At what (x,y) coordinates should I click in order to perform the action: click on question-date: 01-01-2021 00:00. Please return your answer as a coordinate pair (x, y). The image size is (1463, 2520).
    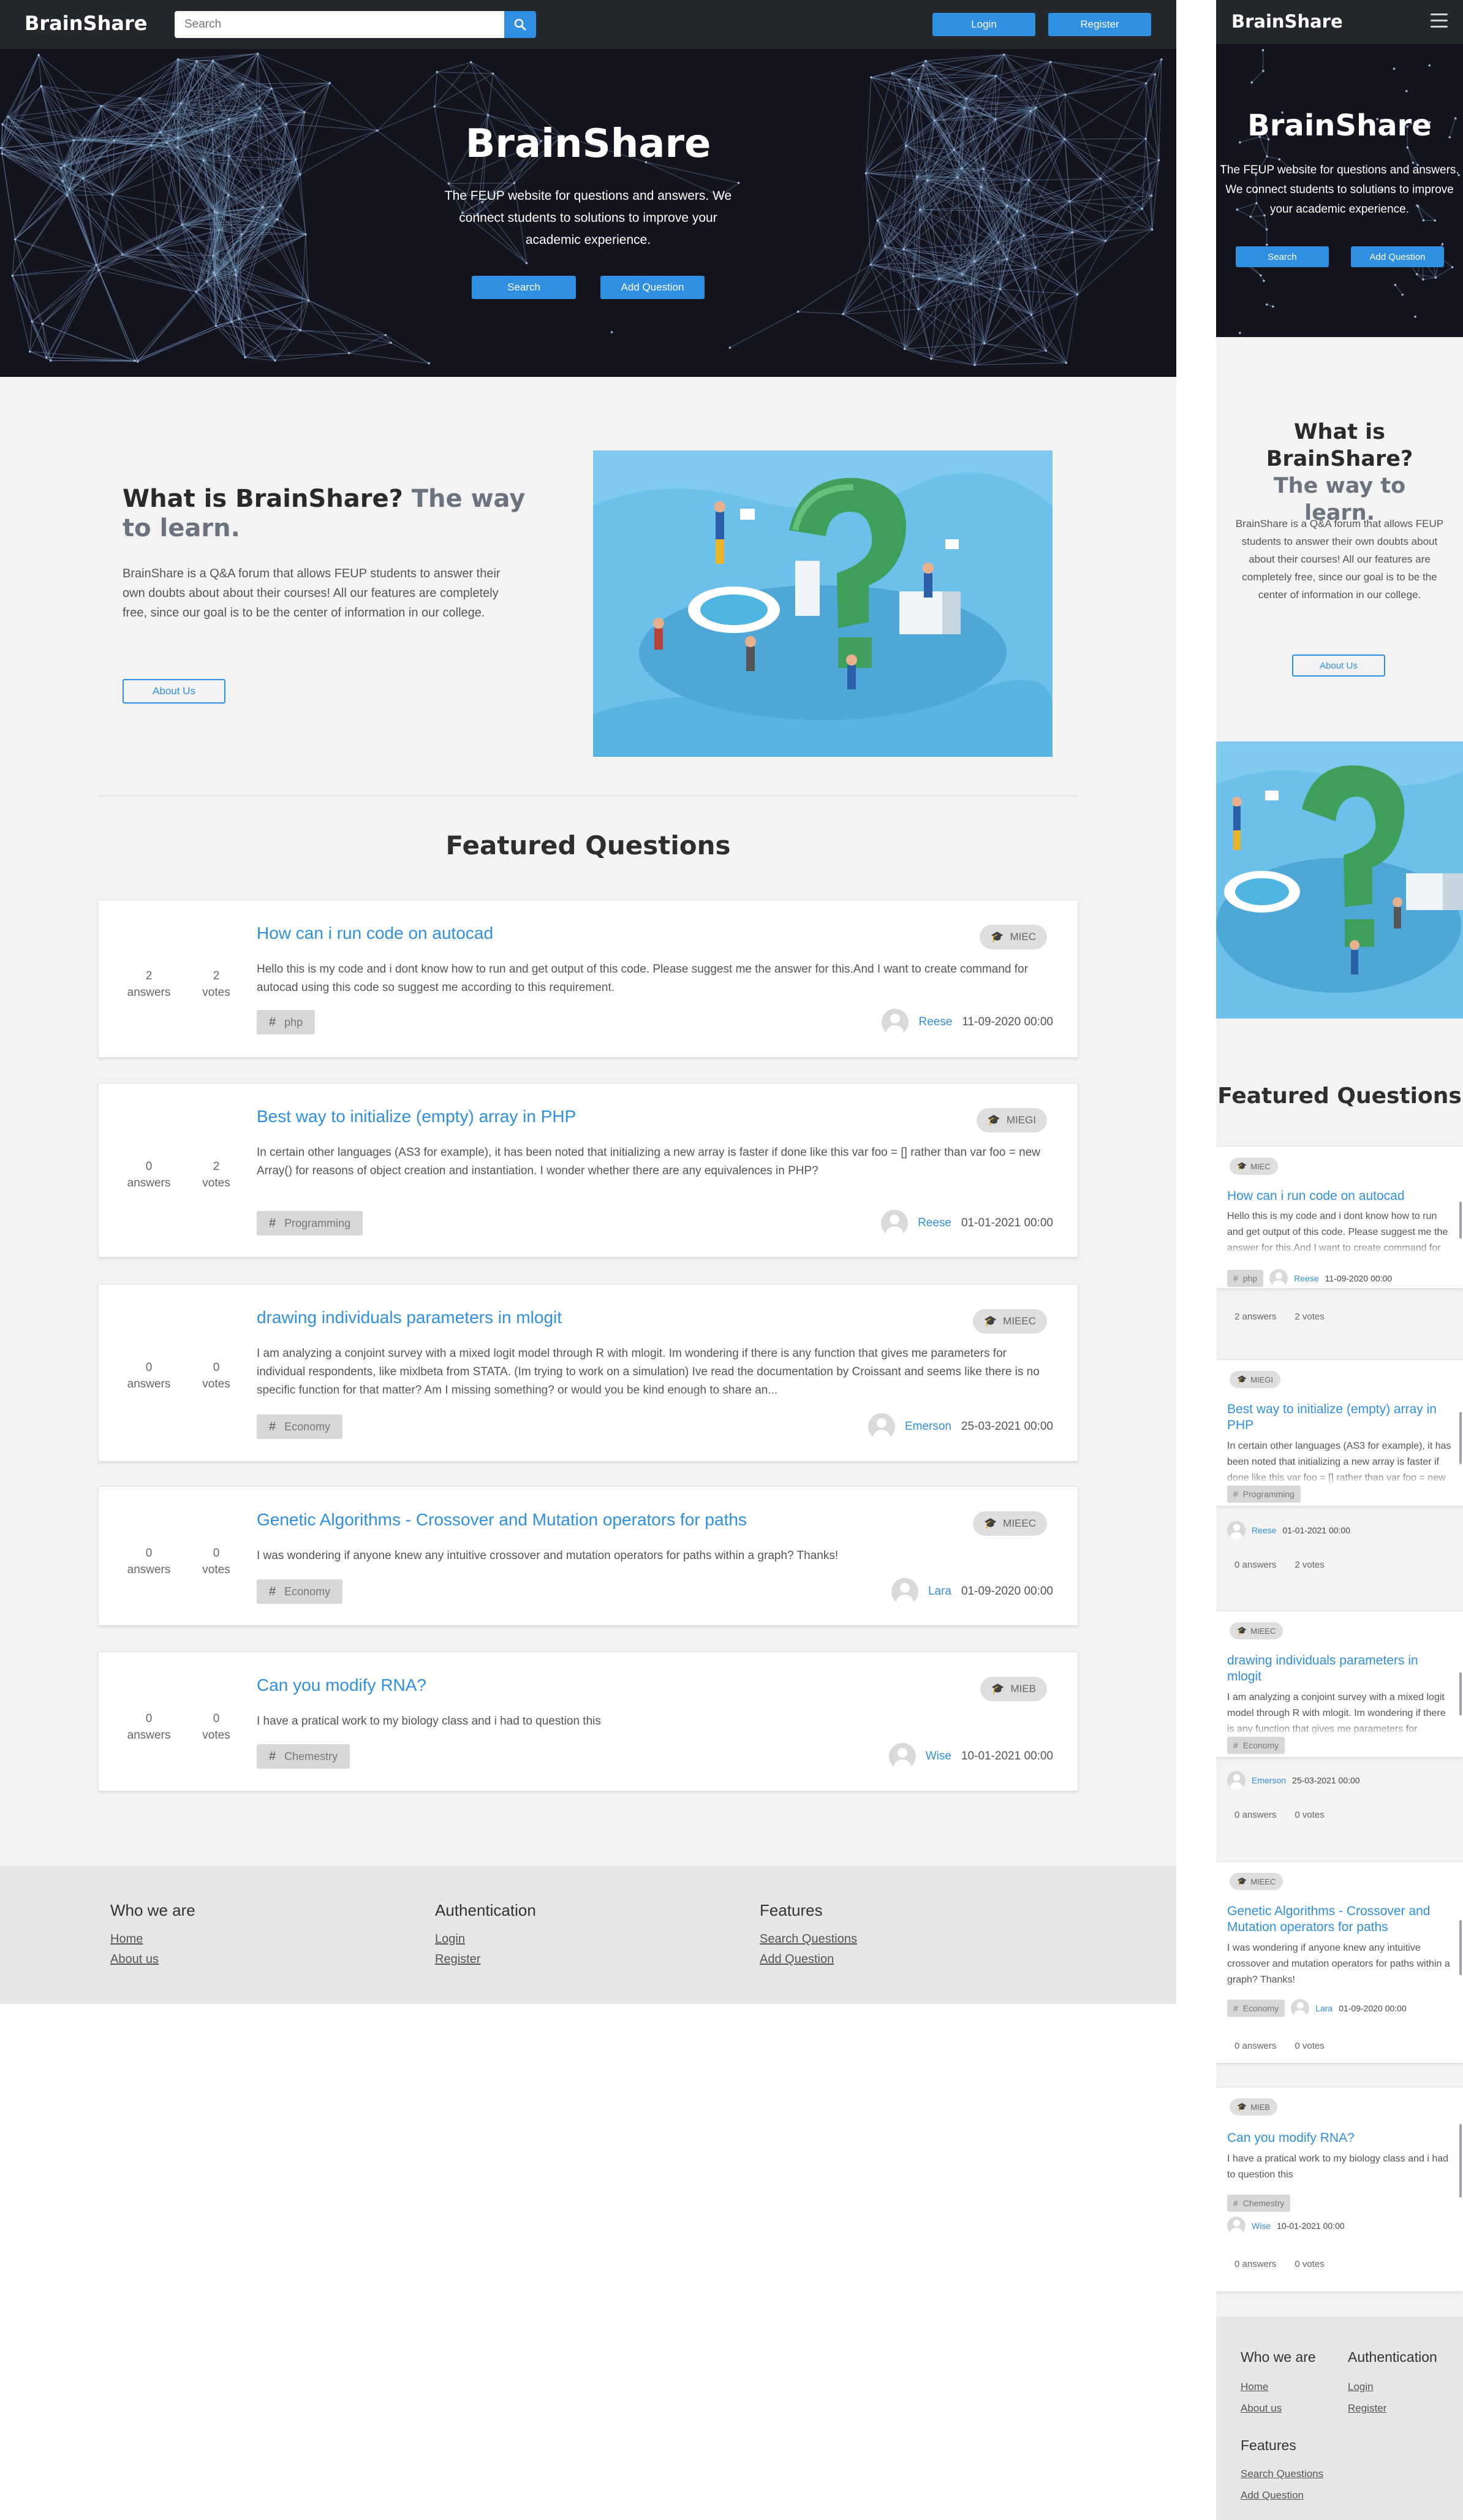
    Looking at the image, I should click on (1316, 1530).